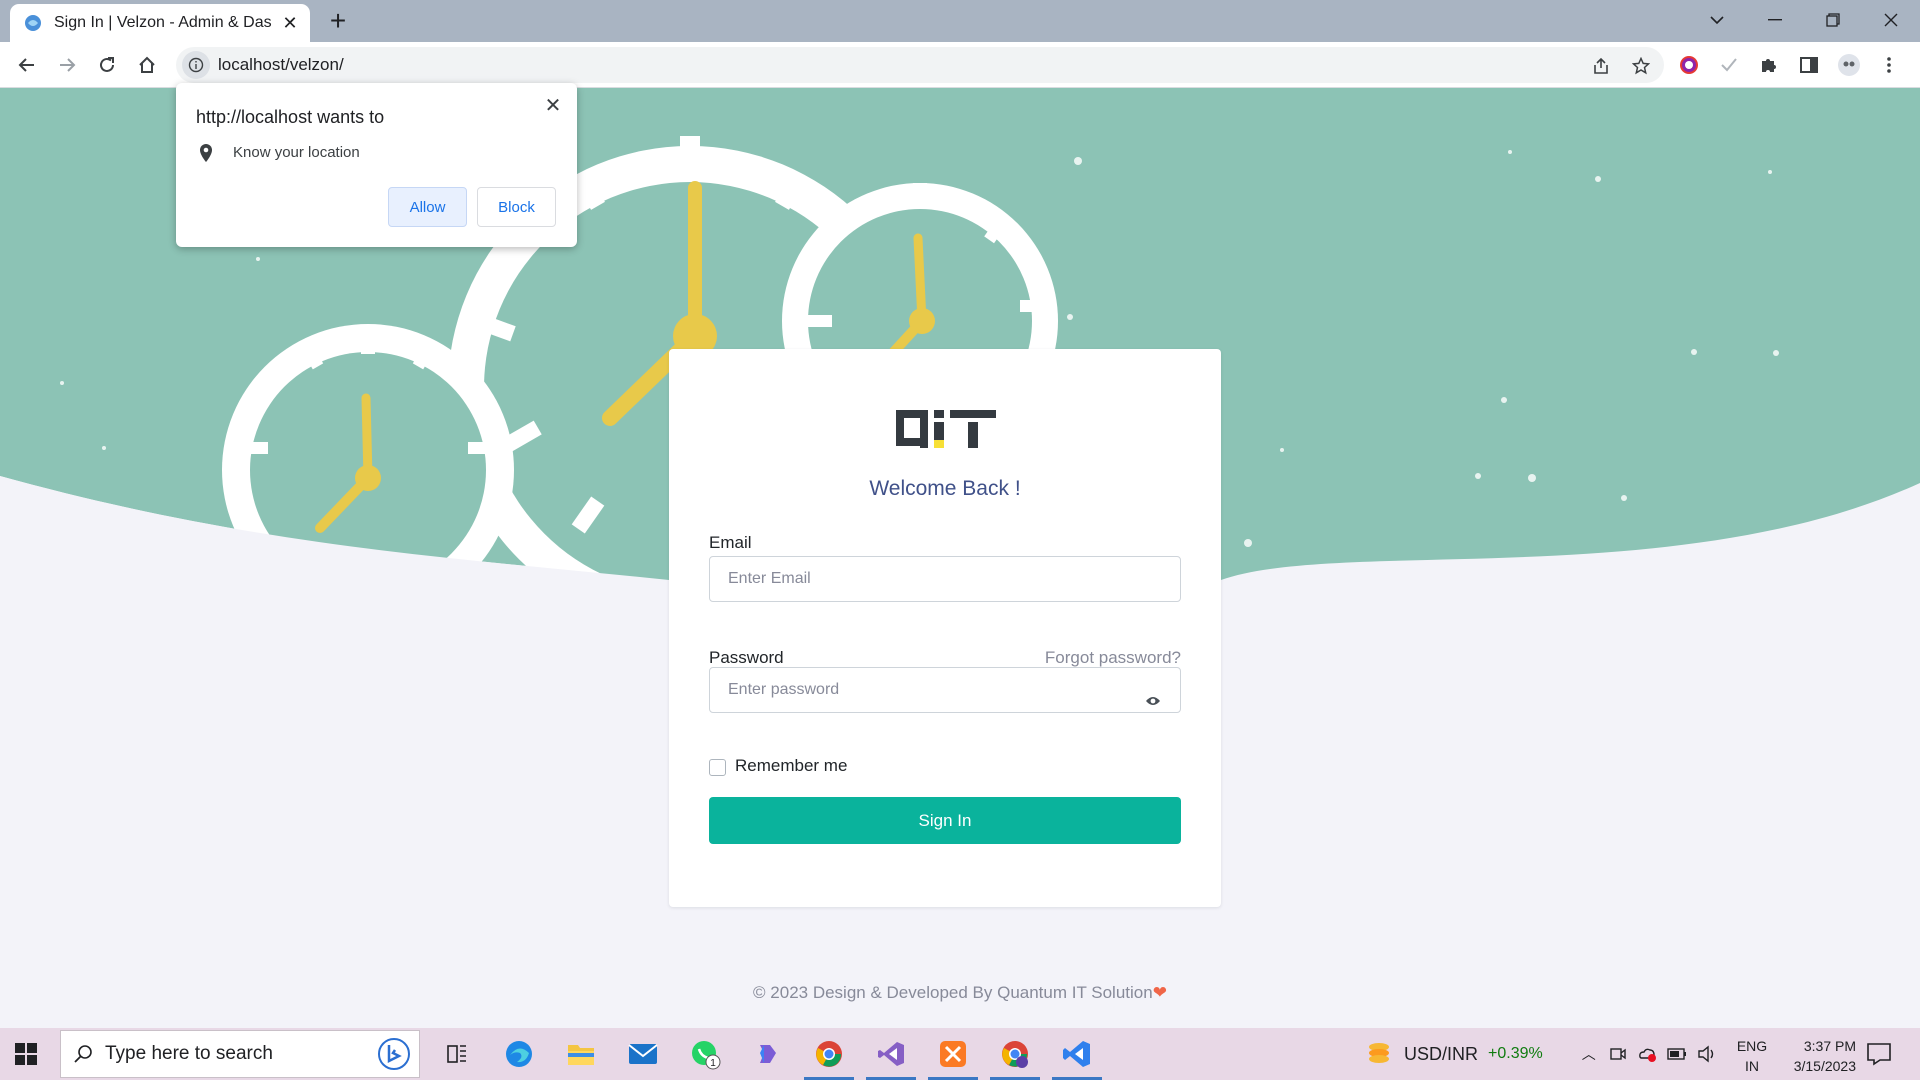 This screenshot has height=1080, width=1920. I want to click on qit-logo, so click(946, 429).